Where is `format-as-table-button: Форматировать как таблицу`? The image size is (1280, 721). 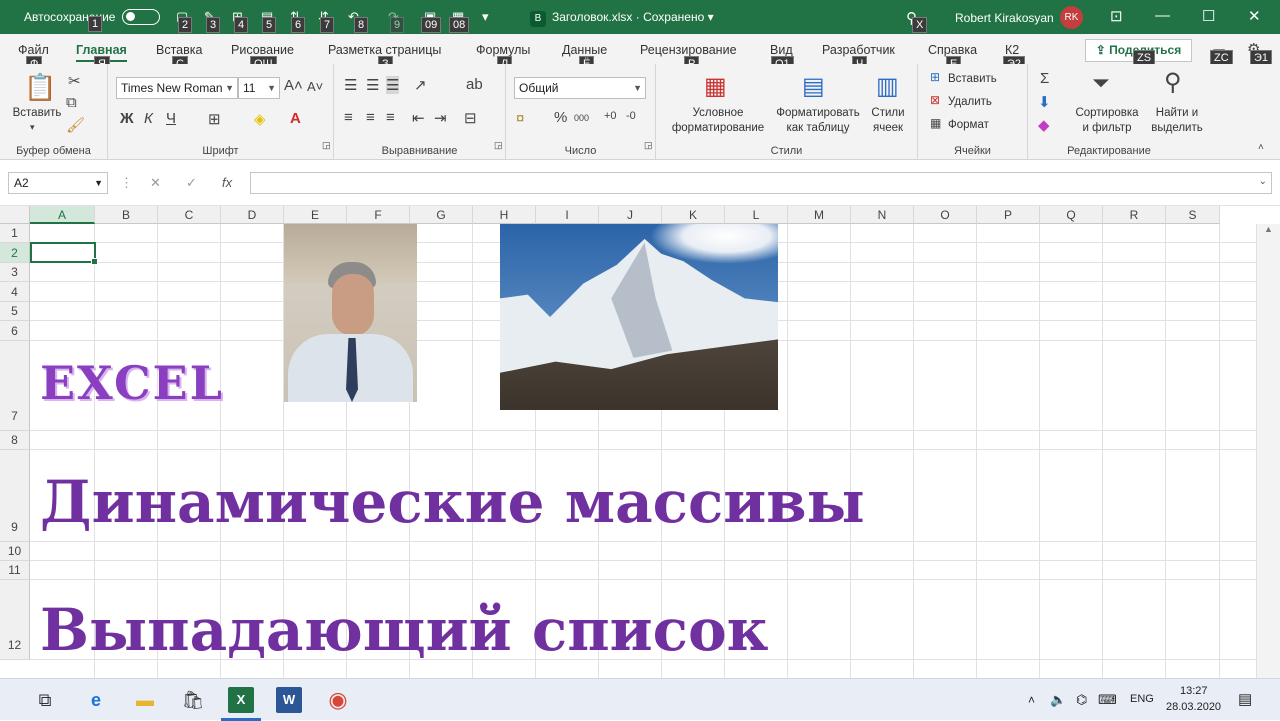
format-as-table-button: Форматировать как таблицу is located at coordinates (818, 121).